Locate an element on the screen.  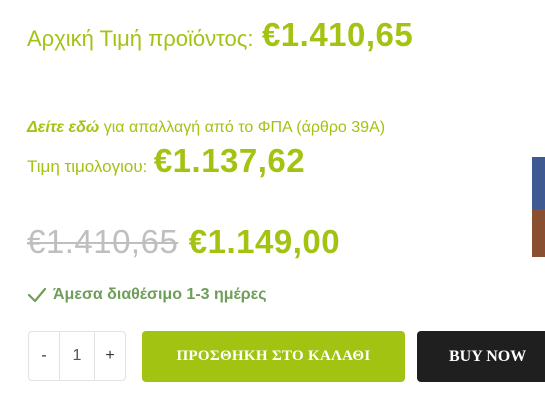
original-price-label: Αρχική Τιμή προϊόντος: is located at coordinates (140, 38).